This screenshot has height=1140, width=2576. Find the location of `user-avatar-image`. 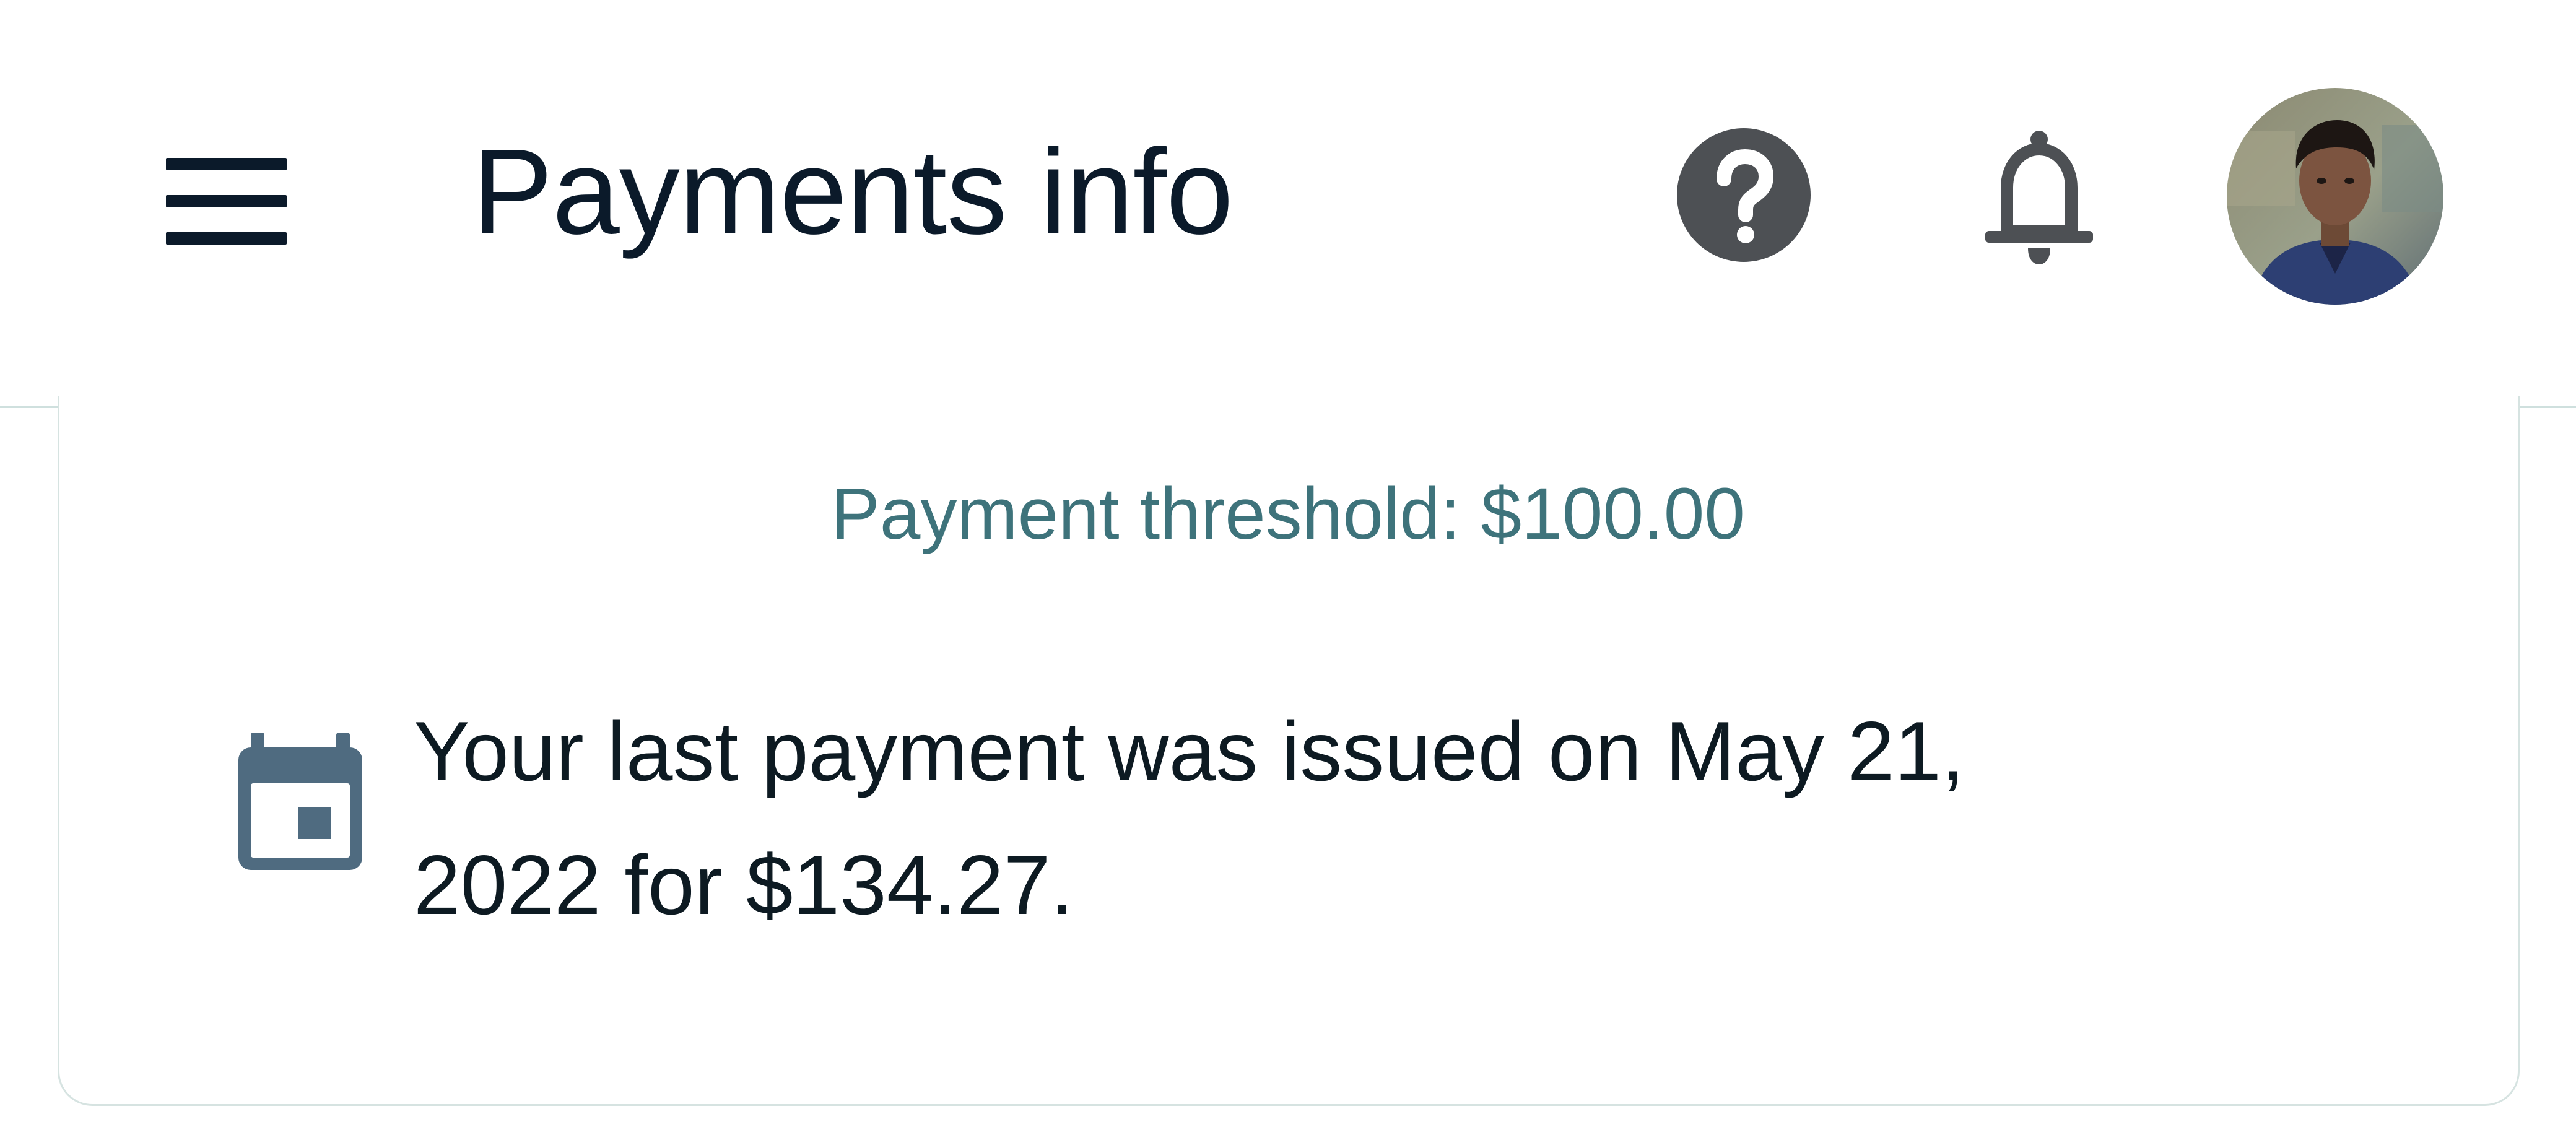

user-avatar-image is located at coordinates (2335, 196).